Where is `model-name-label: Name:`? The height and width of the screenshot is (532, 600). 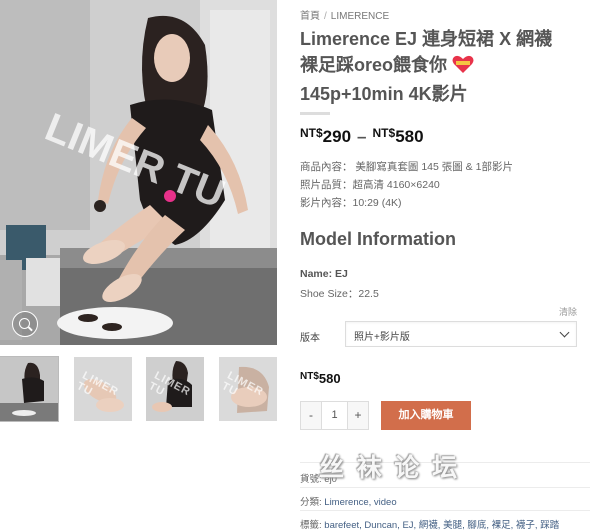
model-name-label: Name: is located at coordinates (318, 274).